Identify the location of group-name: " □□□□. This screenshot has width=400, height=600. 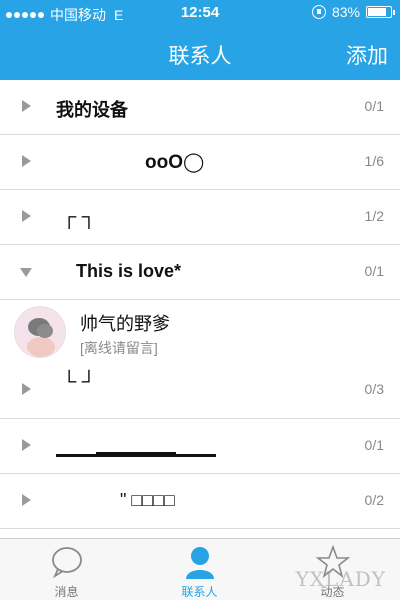
(147, 500).